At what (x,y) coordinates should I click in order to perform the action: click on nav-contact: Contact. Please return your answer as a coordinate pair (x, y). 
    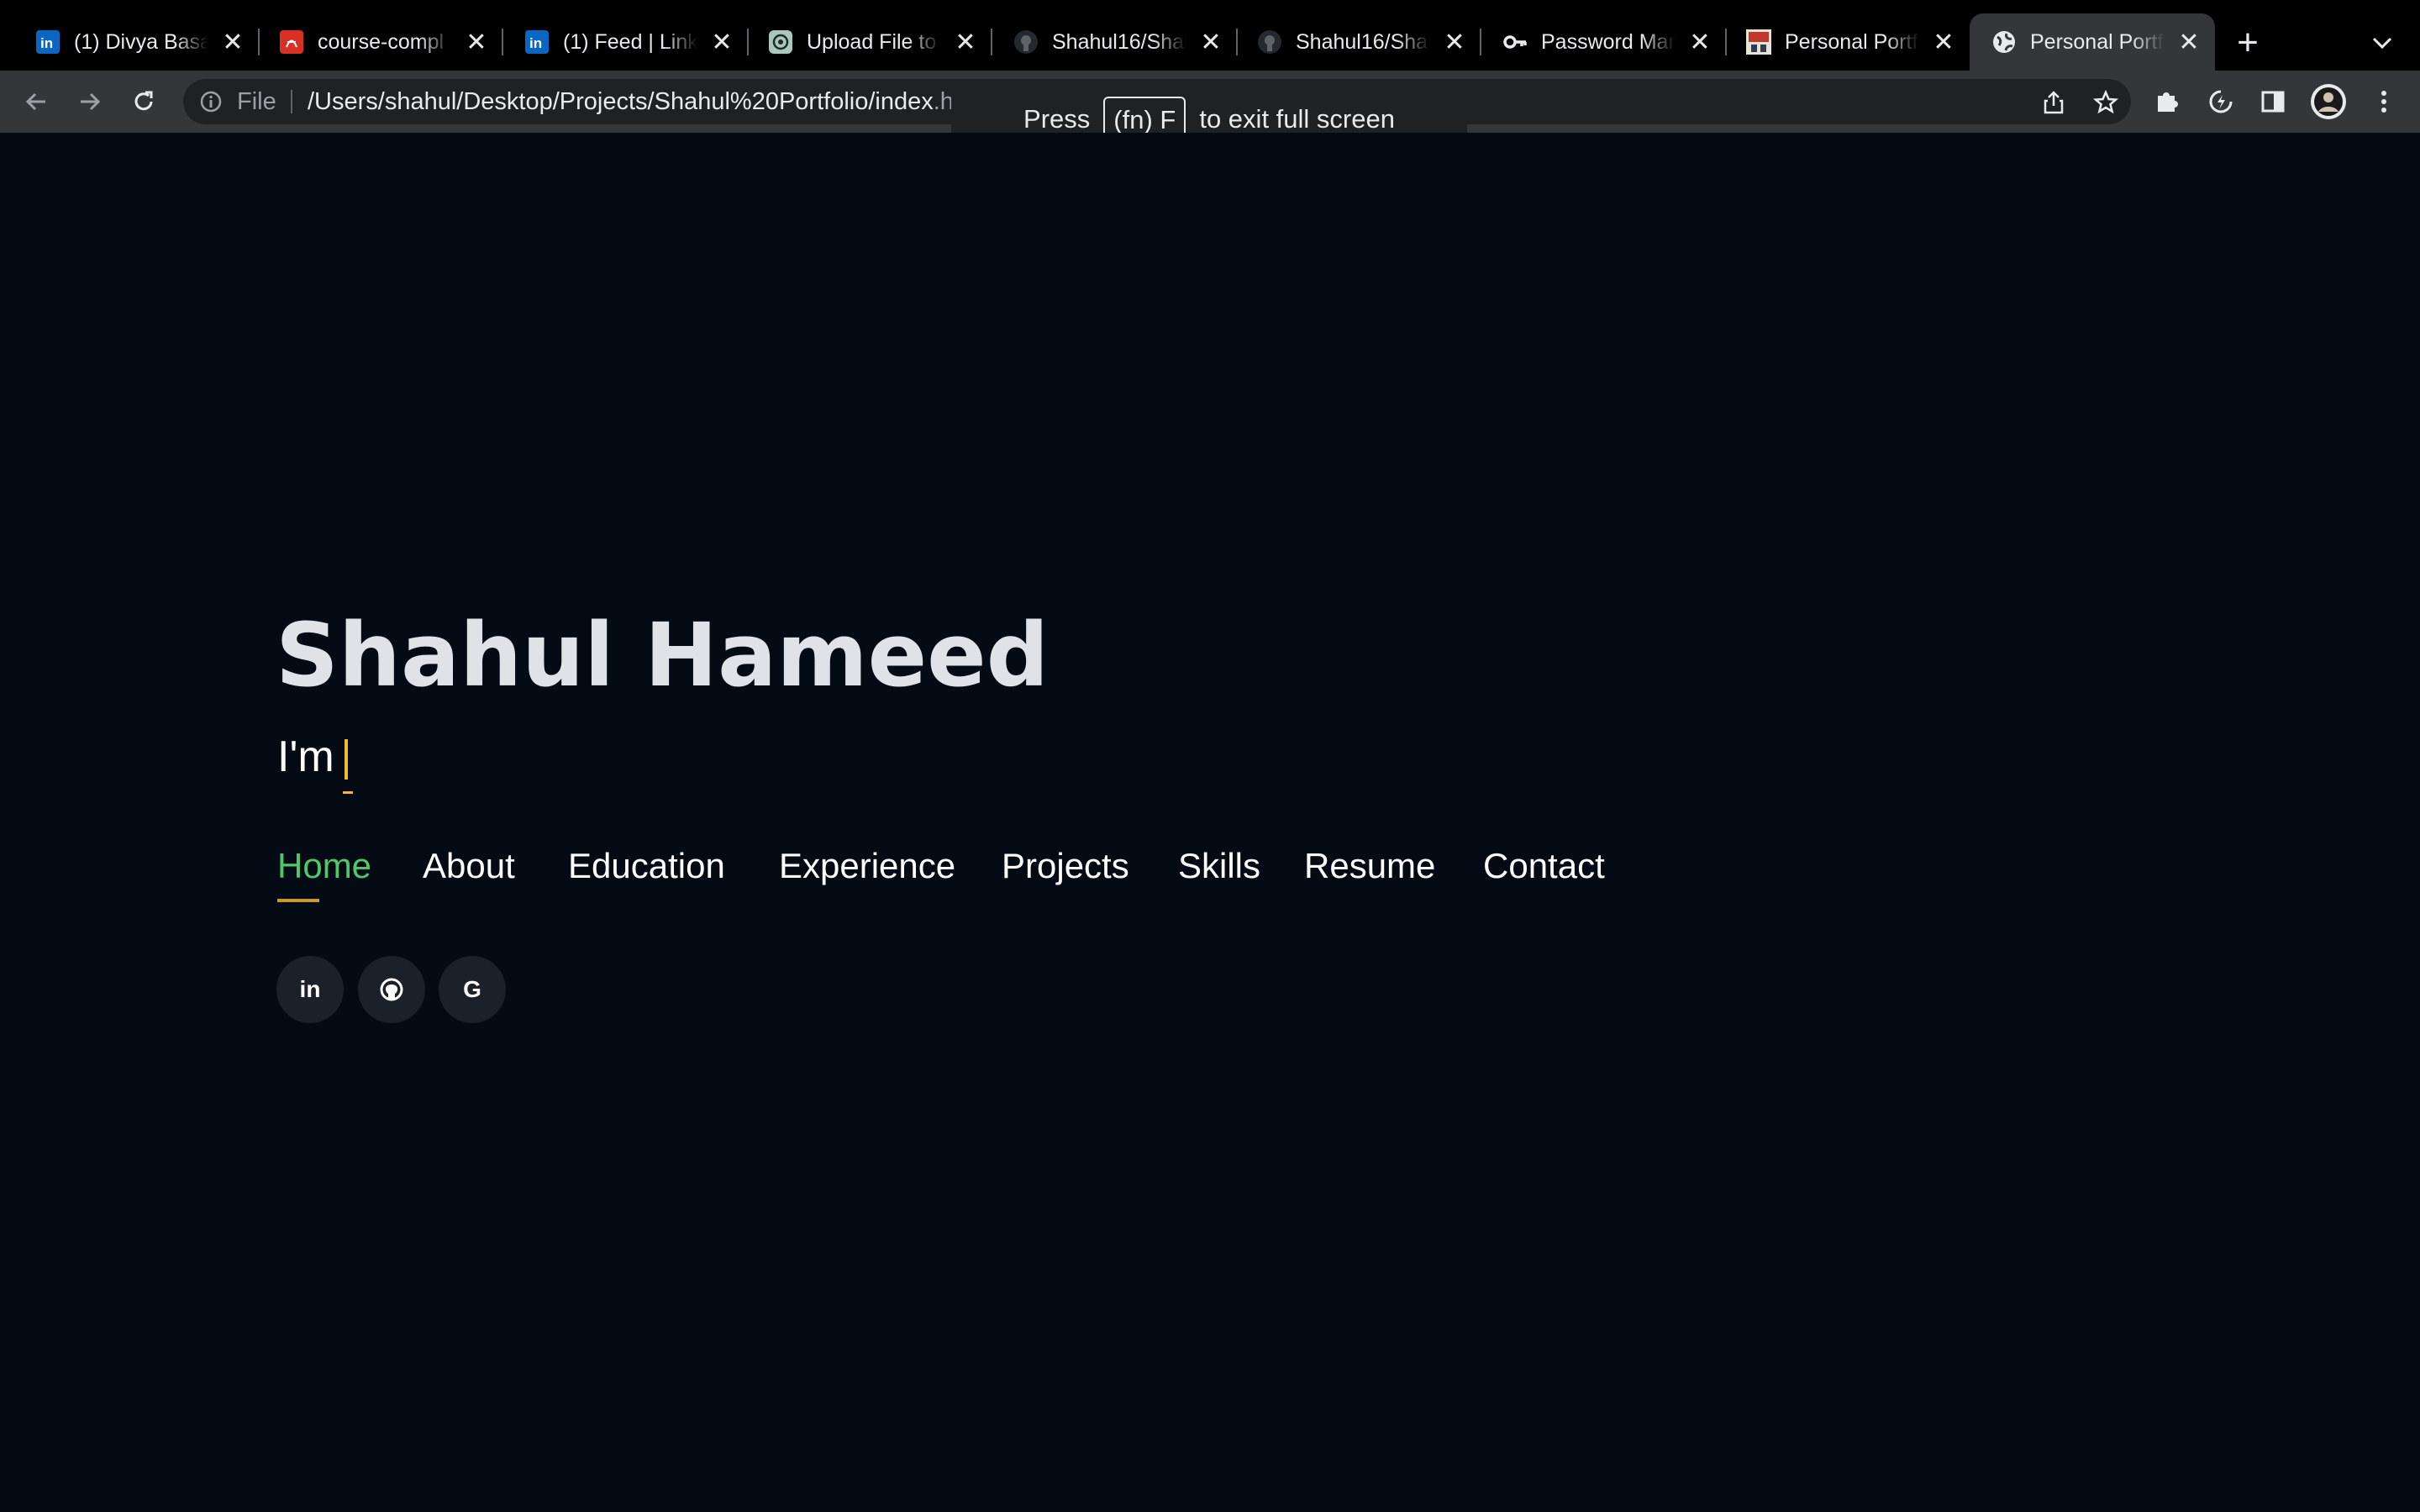
    Looking at the image, I should click on (1544, 866).